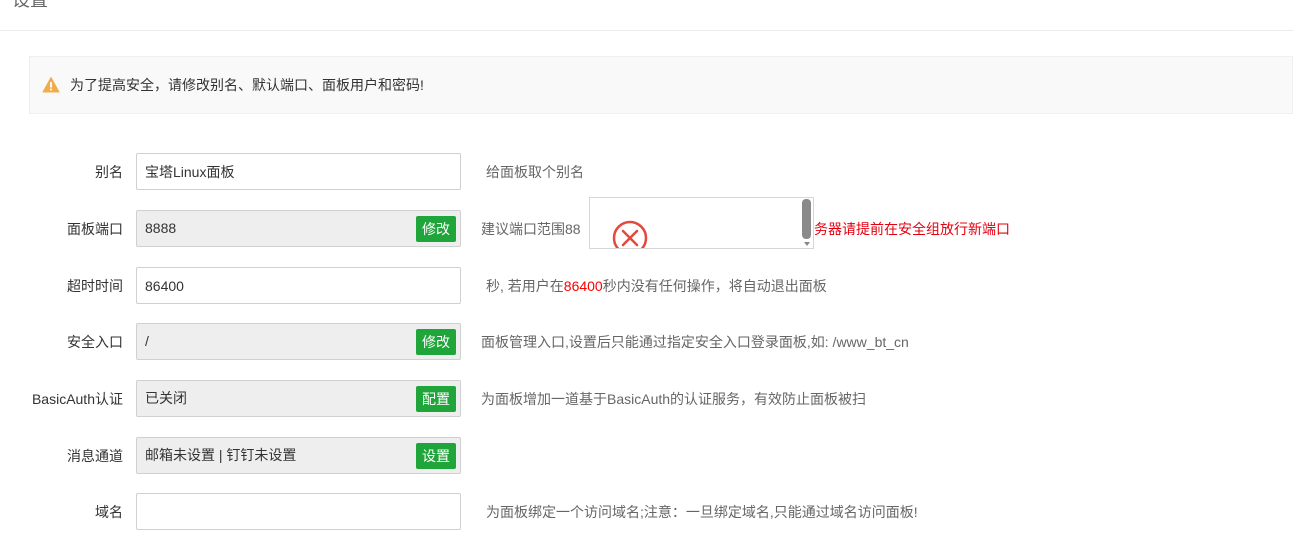  Describe the element at coordinates (436, 342) in the screenshot. I see `security-entry-edit-button: 修改` at that location.